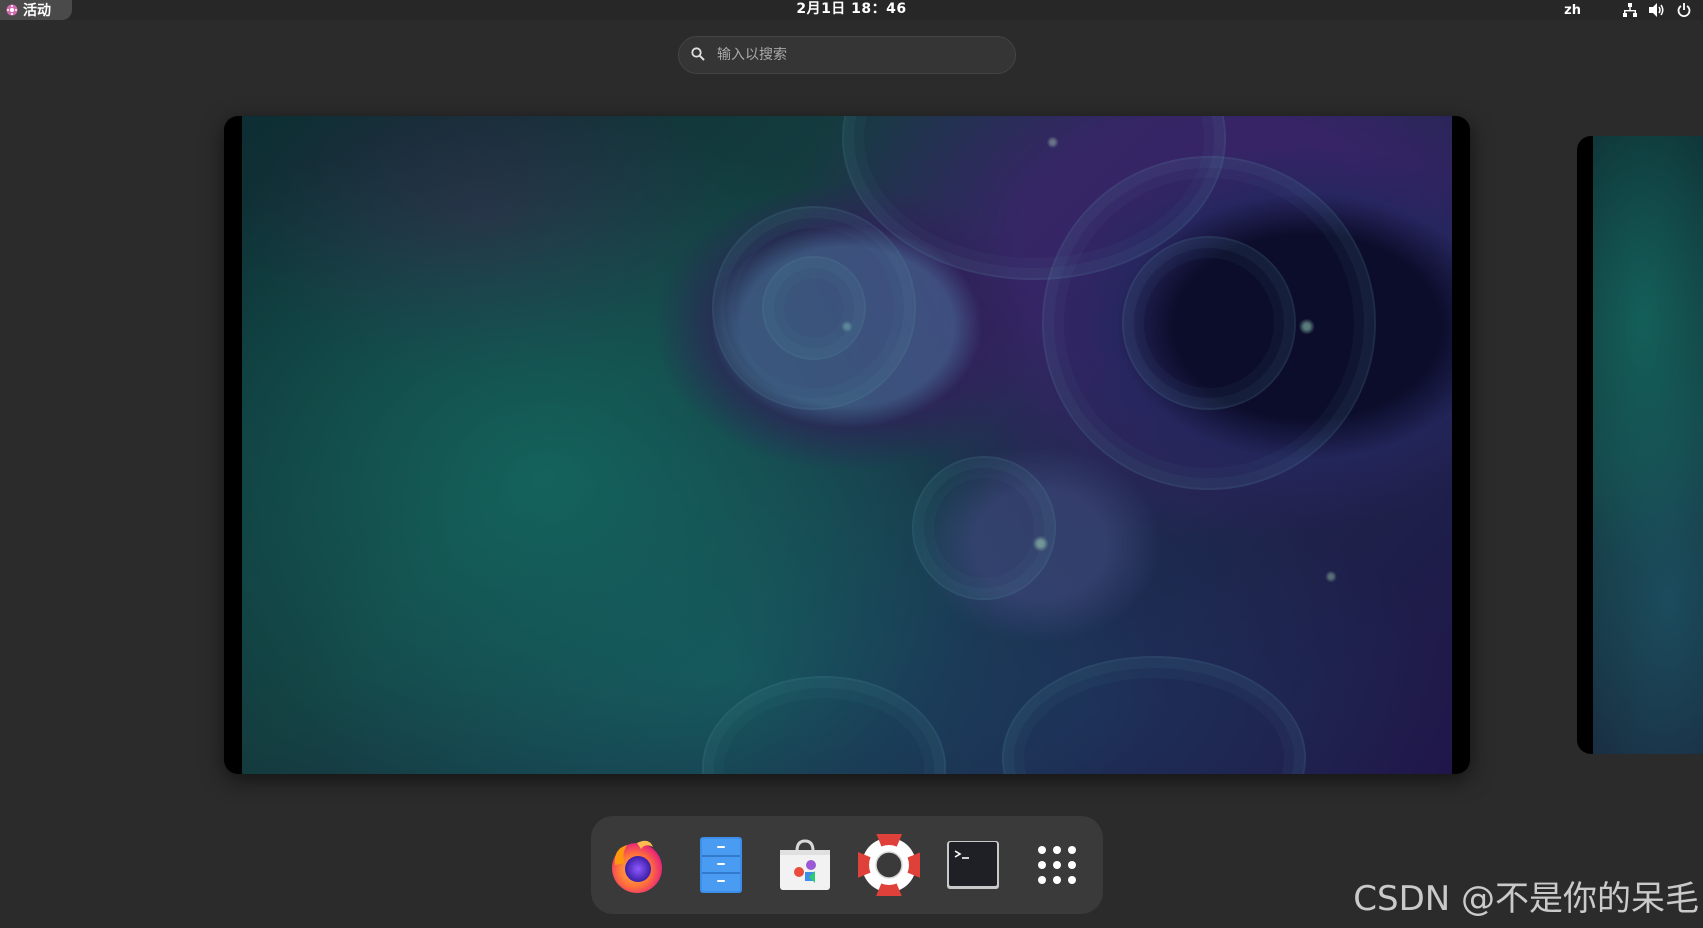 Image resolution: width=1703 pixels, height=928 pixels. I want to click on dash-item-firefox, so click(637, 865).